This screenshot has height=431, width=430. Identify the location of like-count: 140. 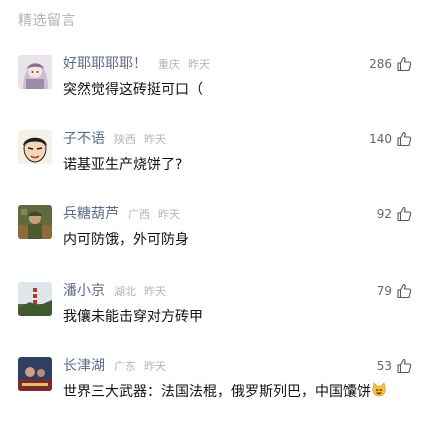
(380, 139).